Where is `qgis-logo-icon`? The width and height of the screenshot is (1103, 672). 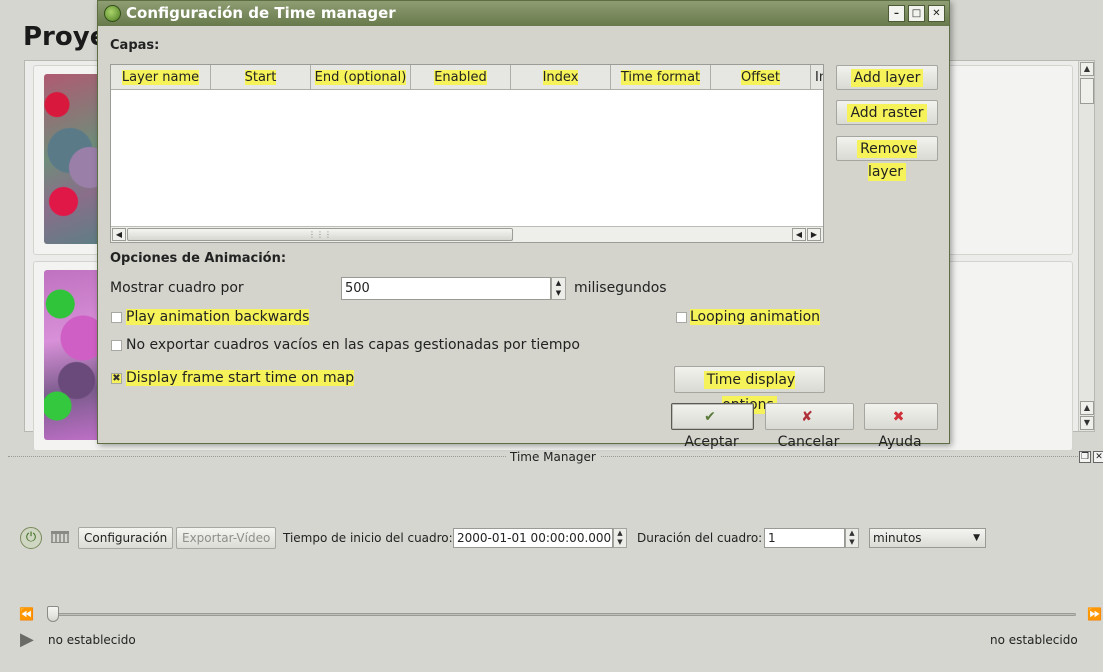 qgis-logo-icon is located at coordinates (112, 13).